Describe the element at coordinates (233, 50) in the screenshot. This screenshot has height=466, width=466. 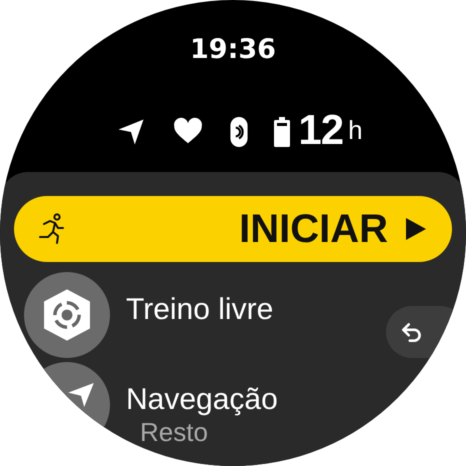
I see `clock-time: 19:36` at that location.